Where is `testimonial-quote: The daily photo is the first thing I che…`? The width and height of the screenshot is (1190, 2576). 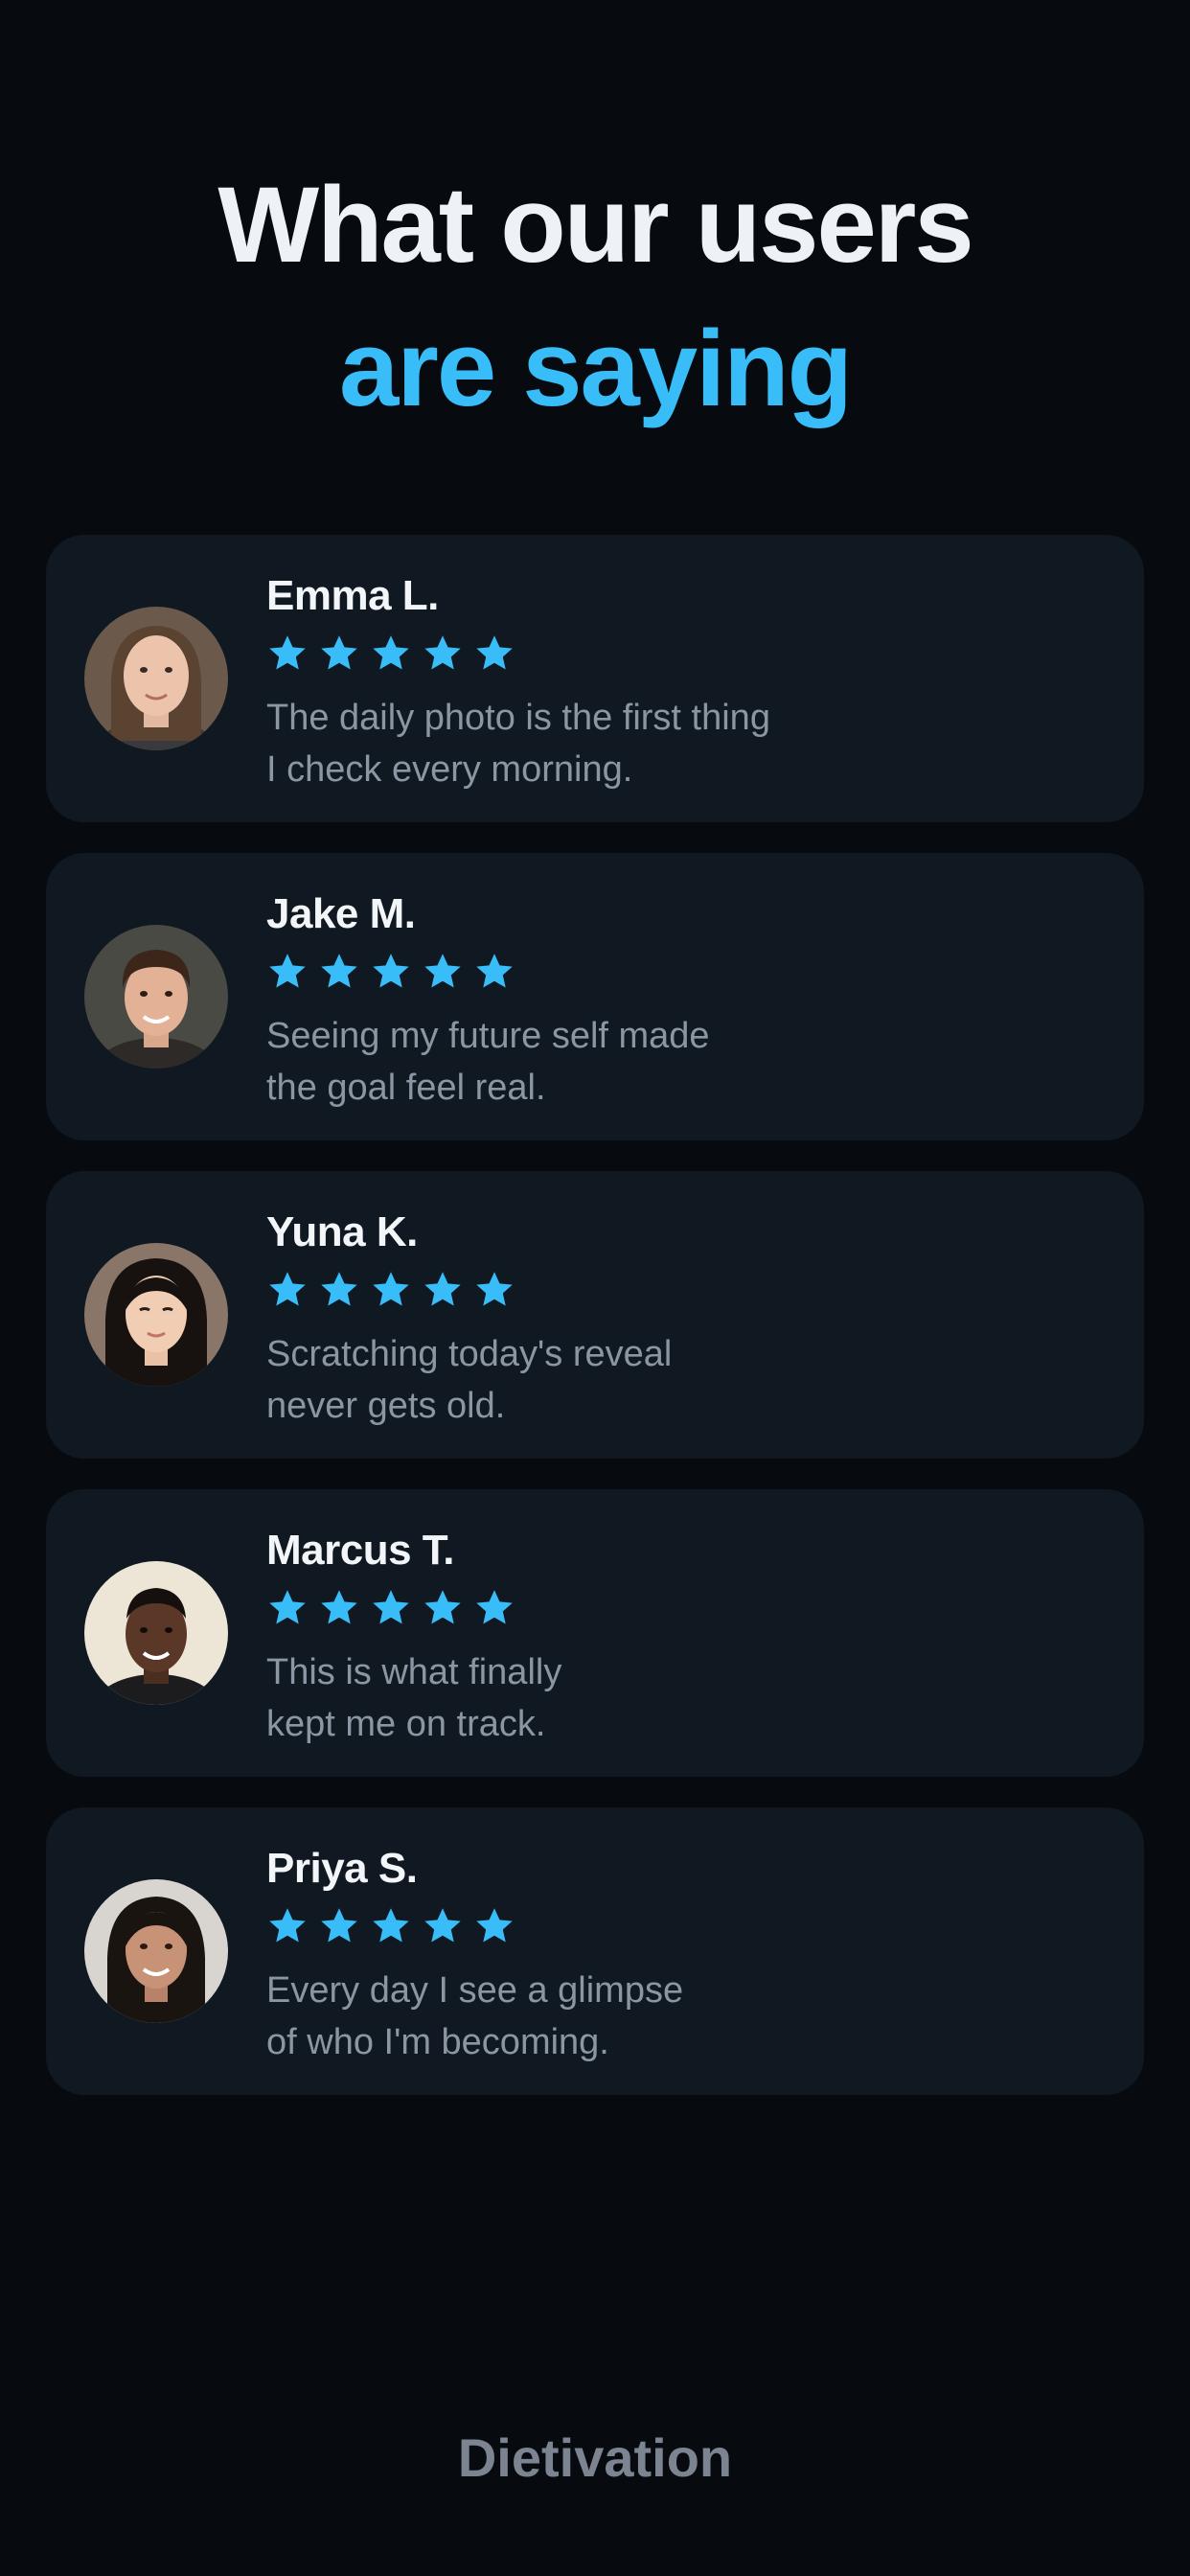 testimonial-quote: The daily photo is the first thing I che… is located at coordinates (686, 743).